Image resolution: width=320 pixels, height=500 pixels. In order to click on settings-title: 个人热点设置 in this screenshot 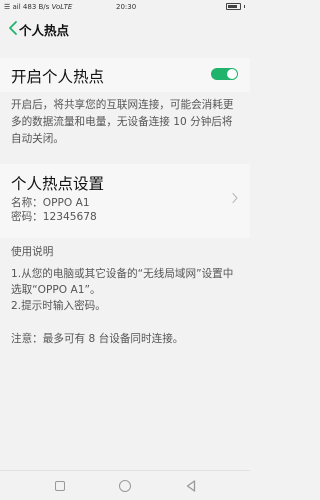, I will do `click(58, 184)`.